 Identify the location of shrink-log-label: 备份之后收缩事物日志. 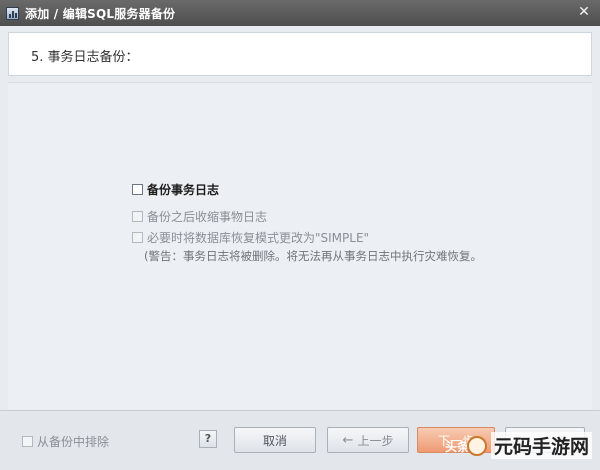
(207, 217).